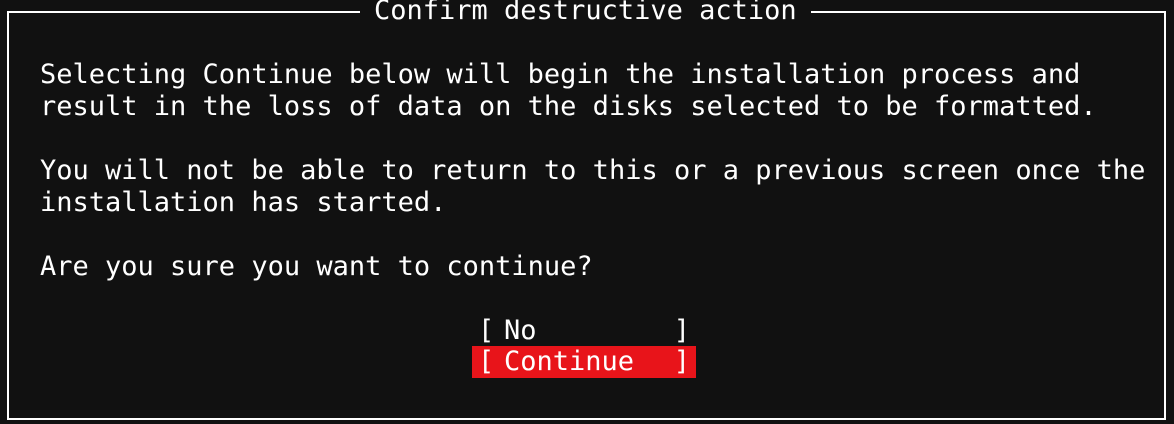 The image size is (1174, 424). Describe the element at coordinates (585, 13) in the screenshot. I see `dialog-title: Confirm destructive action` at that location.